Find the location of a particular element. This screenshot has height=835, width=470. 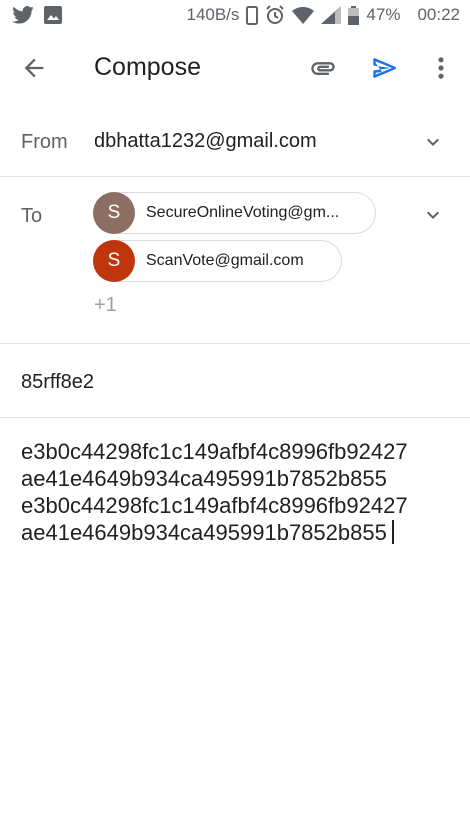

back-arrow-icon is located at coordinates (34, 68).